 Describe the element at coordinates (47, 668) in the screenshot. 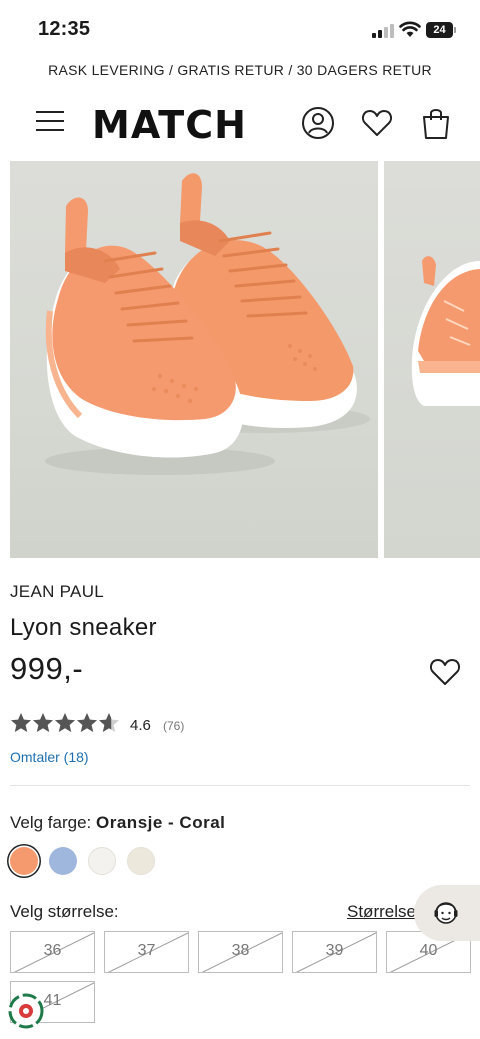

I see `product-price: 999,-` at that location.